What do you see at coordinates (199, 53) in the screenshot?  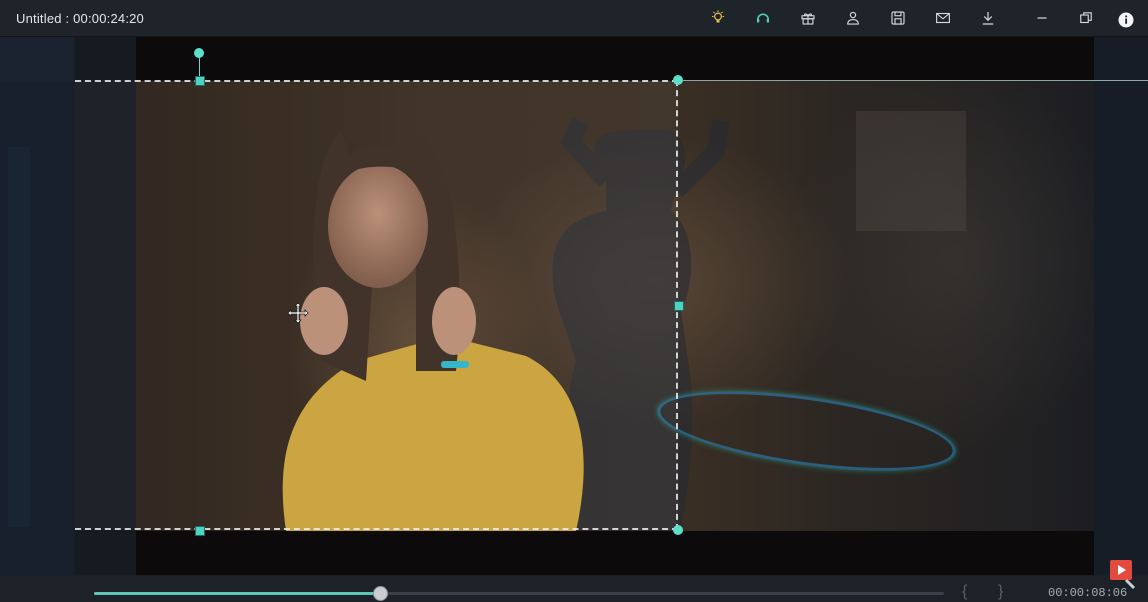 I see `rotate-handle` at bounding box center [199, 53].